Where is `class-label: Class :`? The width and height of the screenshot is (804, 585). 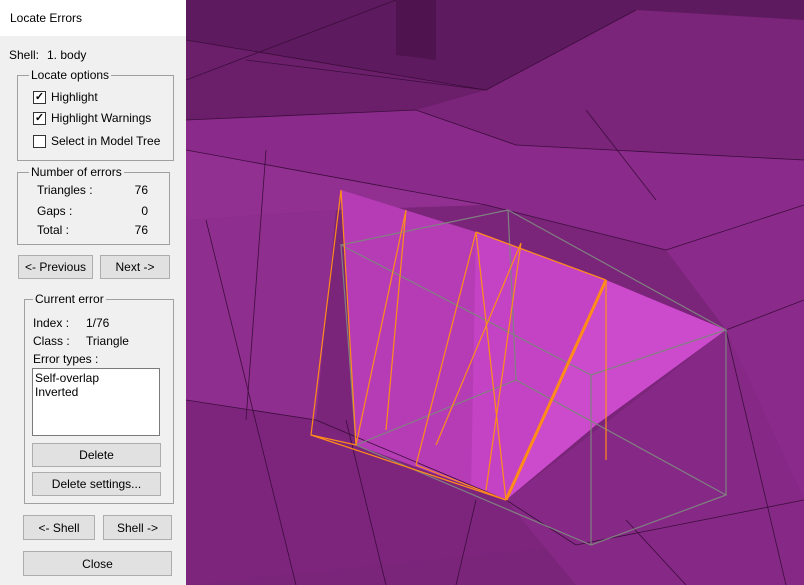
class-label: Class : is located at coordinates (51, 341).